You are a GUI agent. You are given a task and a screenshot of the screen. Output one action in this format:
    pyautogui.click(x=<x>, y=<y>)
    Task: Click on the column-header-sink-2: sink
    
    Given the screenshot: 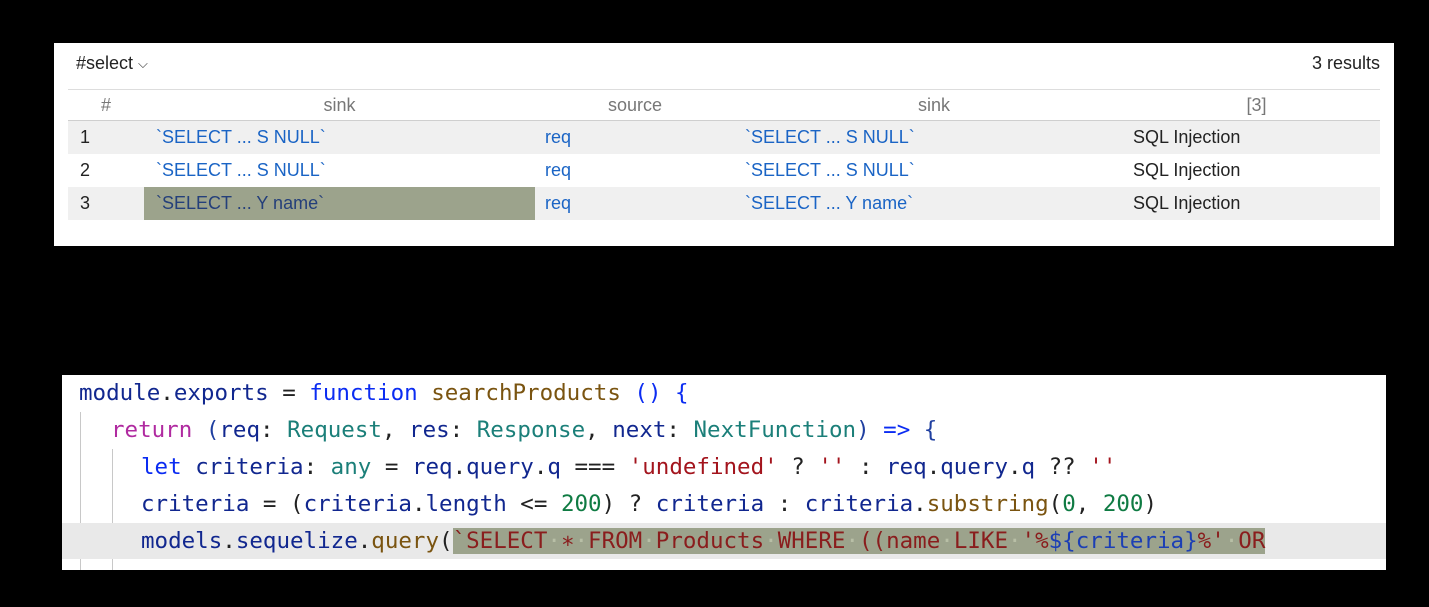 What is the action you would take?
    pyautogui.click(x=934, y=105)
    